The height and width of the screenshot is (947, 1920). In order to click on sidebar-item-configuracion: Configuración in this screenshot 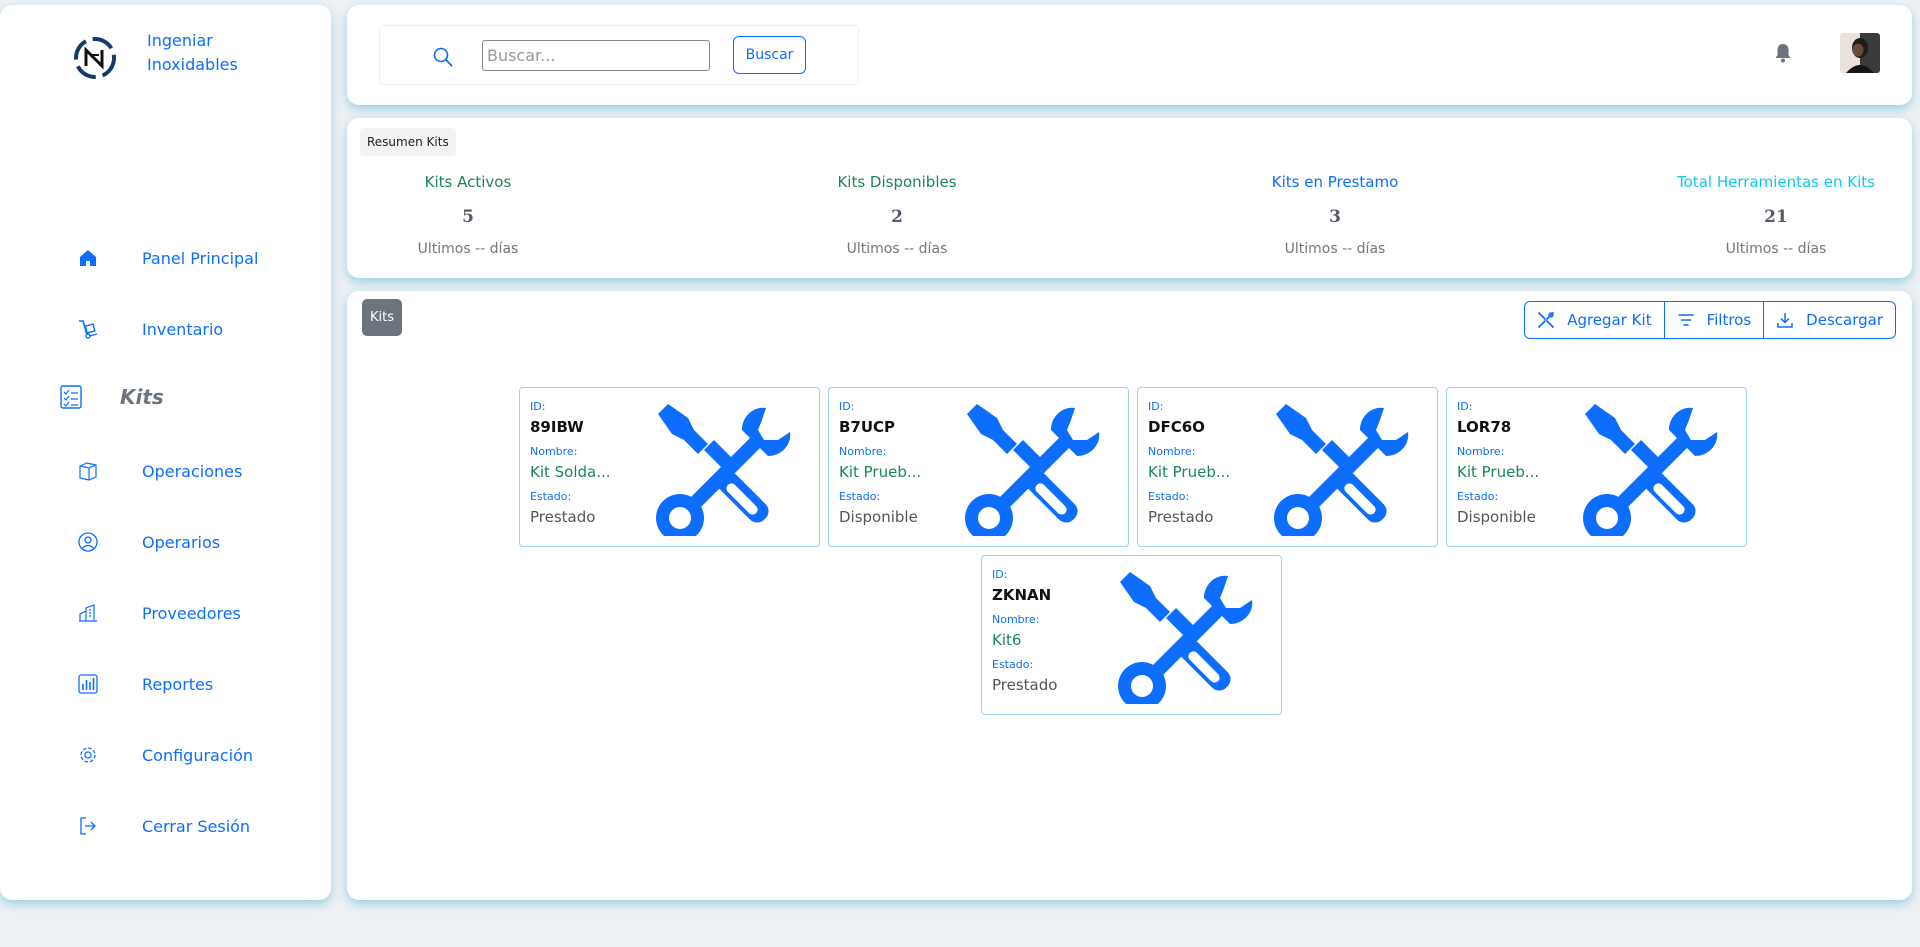, I will do `click(194, 755)`.